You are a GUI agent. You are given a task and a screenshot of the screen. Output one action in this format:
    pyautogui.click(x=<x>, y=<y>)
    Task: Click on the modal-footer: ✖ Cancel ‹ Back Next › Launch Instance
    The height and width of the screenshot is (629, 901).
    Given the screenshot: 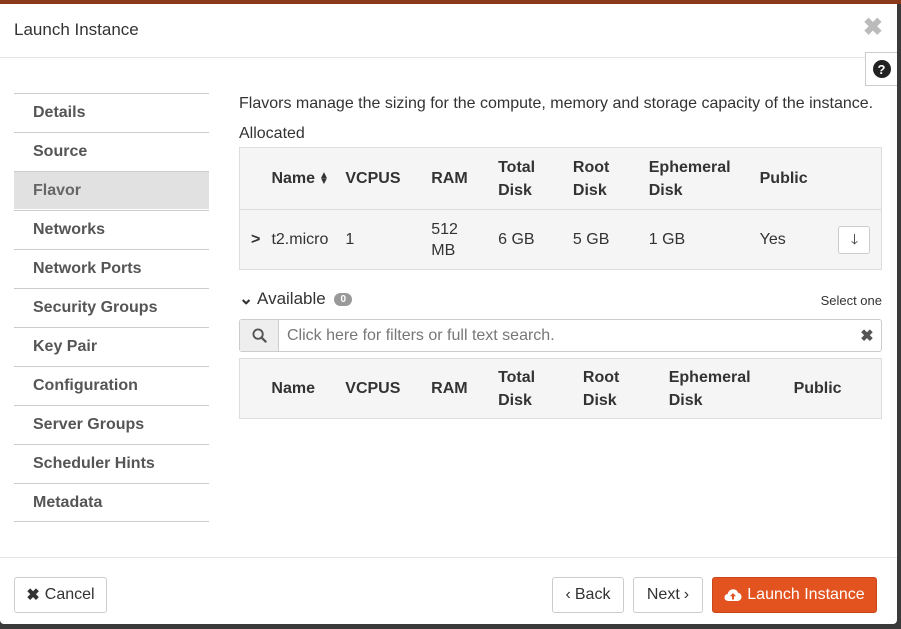 What is the action you would take?
    pyautogui.click(x=448, y=591)
    